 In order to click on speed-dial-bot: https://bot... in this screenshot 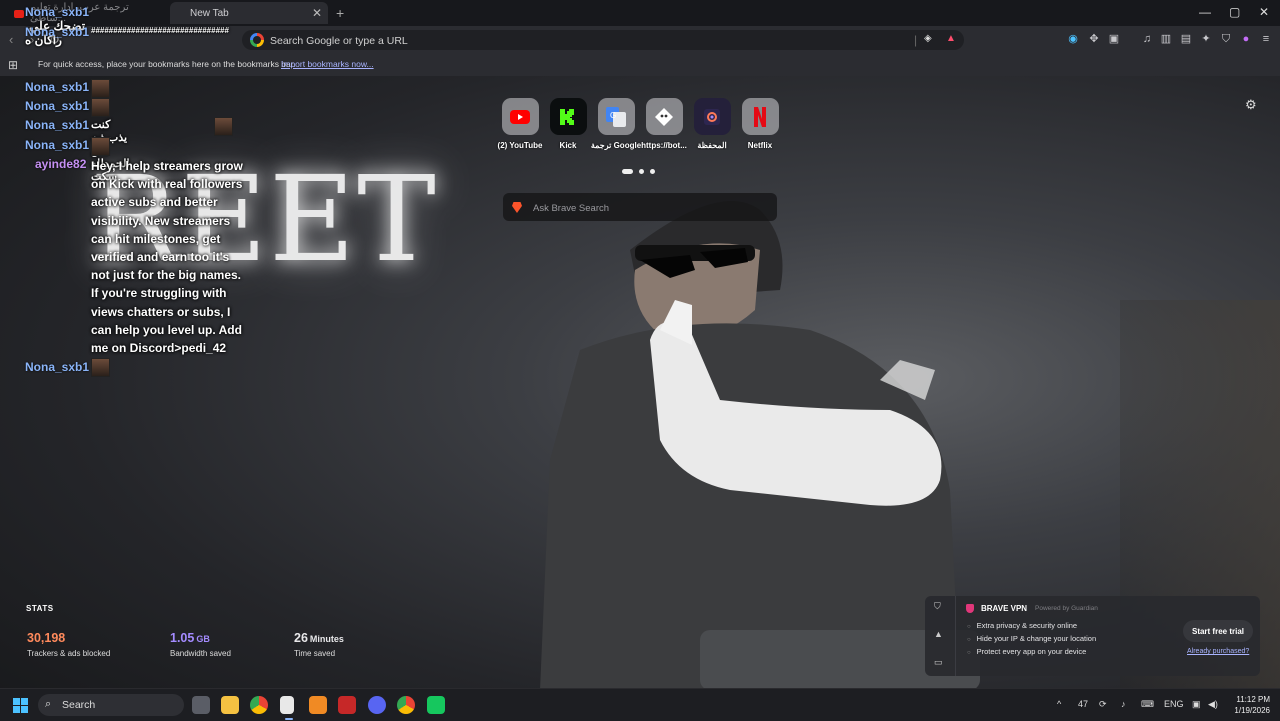, I will do `click(664, 124)`.